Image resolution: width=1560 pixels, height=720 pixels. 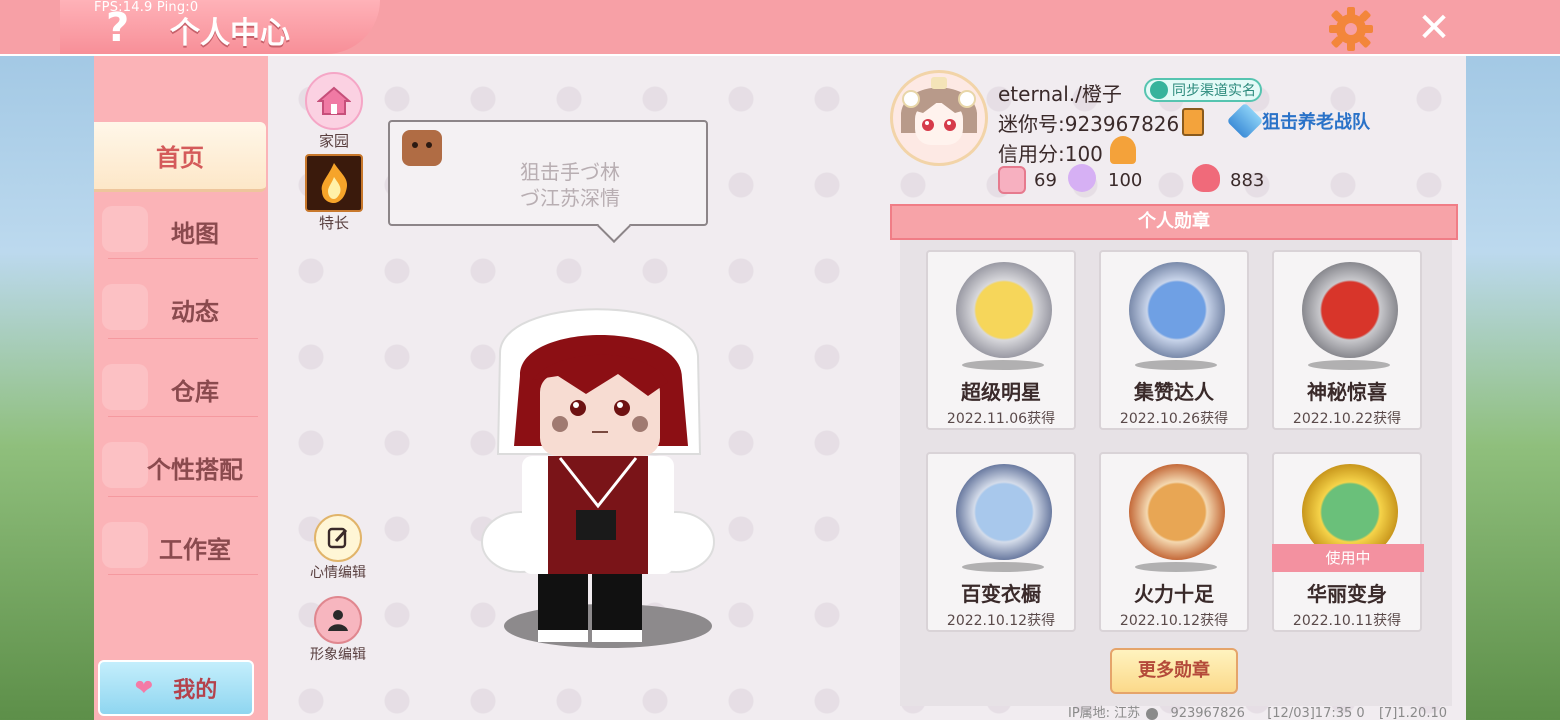 What do you see at coordinates (1193, 122) in the screenshot?
I see `copy-icon` at bounding box center [1193, 122].